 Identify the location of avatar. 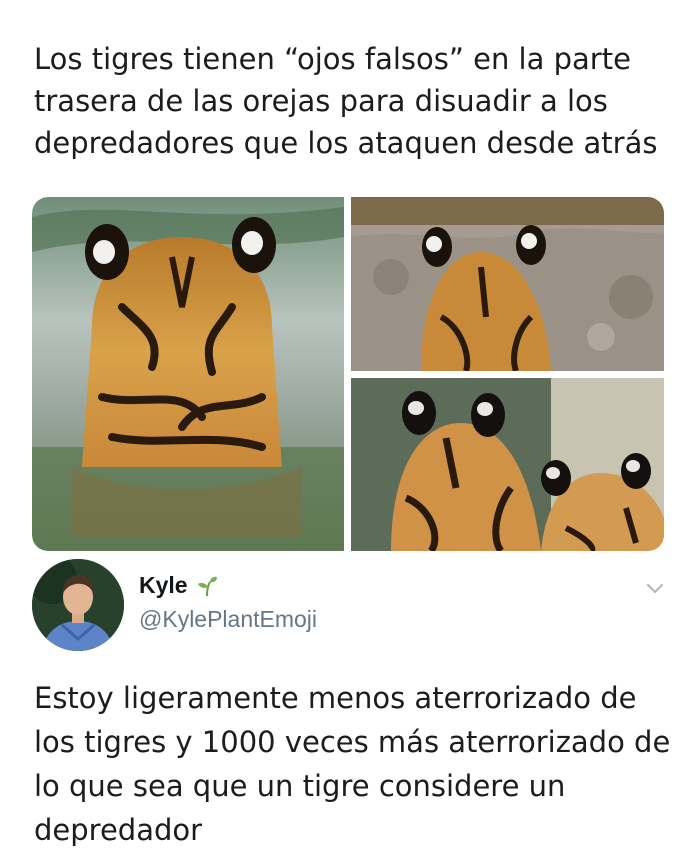
(78, 605).